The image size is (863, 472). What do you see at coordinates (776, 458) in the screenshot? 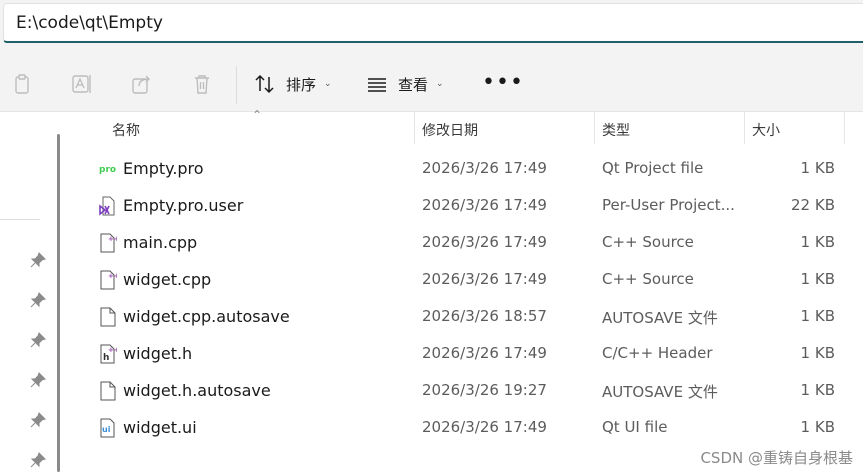
I see `watermark: CSDN @重铸自身根基` at bounding box center [776, 458].